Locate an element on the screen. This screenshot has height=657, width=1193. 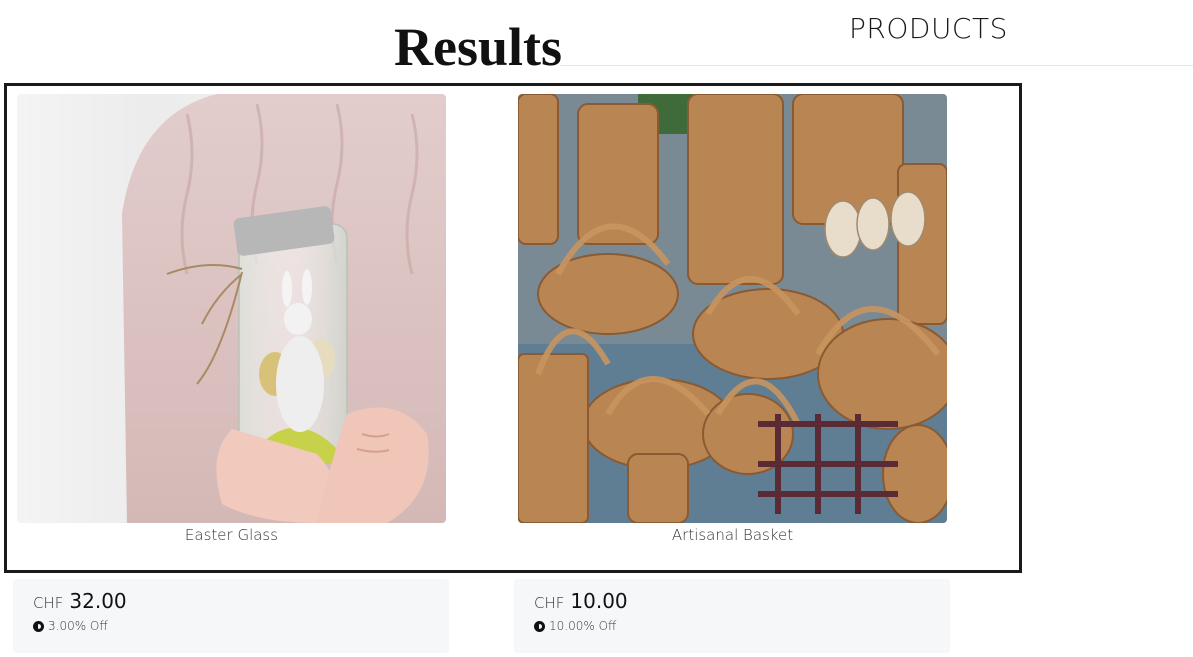
price-card: CHF 32.00 3.00% Off is located at coordinates (231, 616).